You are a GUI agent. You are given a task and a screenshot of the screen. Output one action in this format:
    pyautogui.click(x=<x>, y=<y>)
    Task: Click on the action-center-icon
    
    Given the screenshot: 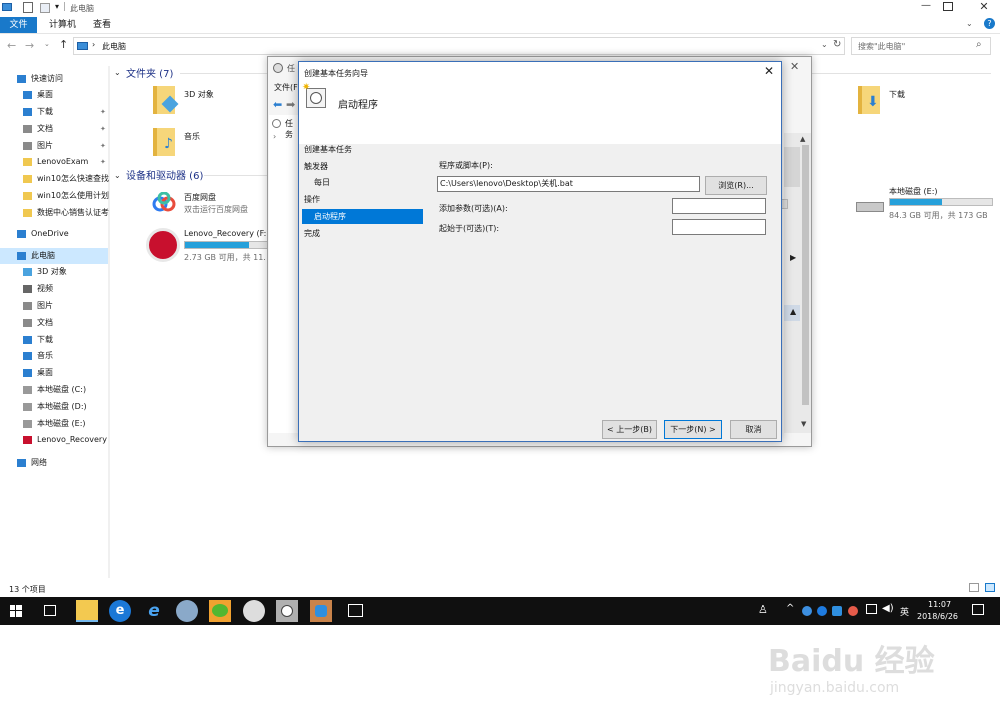 What is the action you would take?
    pyautogui.click(x=978, y=609)
    